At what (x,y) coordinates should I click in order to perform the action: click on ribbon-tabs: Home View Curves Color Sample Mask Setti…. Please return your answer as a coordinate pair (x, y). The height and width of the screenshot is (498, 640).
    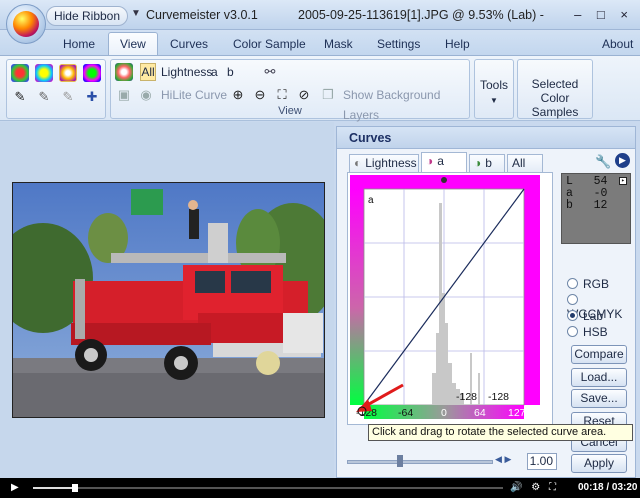
    Looking at the image, I should click on (320, 43).